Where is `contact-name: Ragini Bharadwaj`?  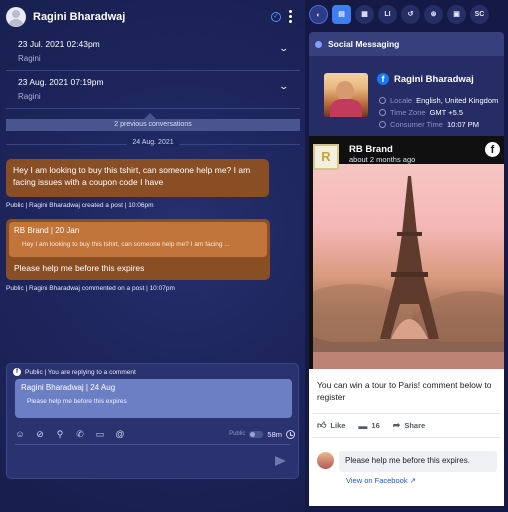 contact-name: Ragini Bharadwaj is located at coordinates (152, 17).